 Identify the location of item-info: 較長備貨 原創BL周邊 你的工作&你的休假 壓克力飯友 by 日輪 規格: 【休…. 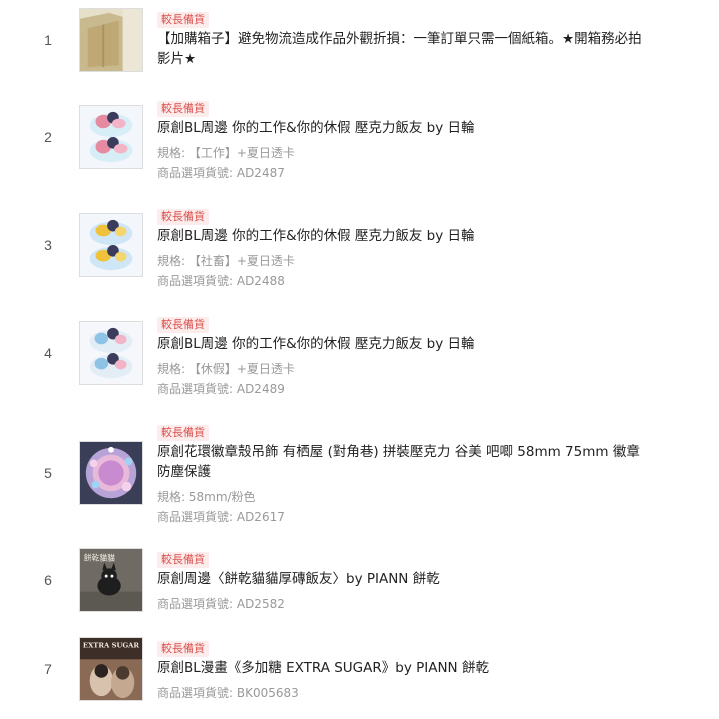
(402, 356).